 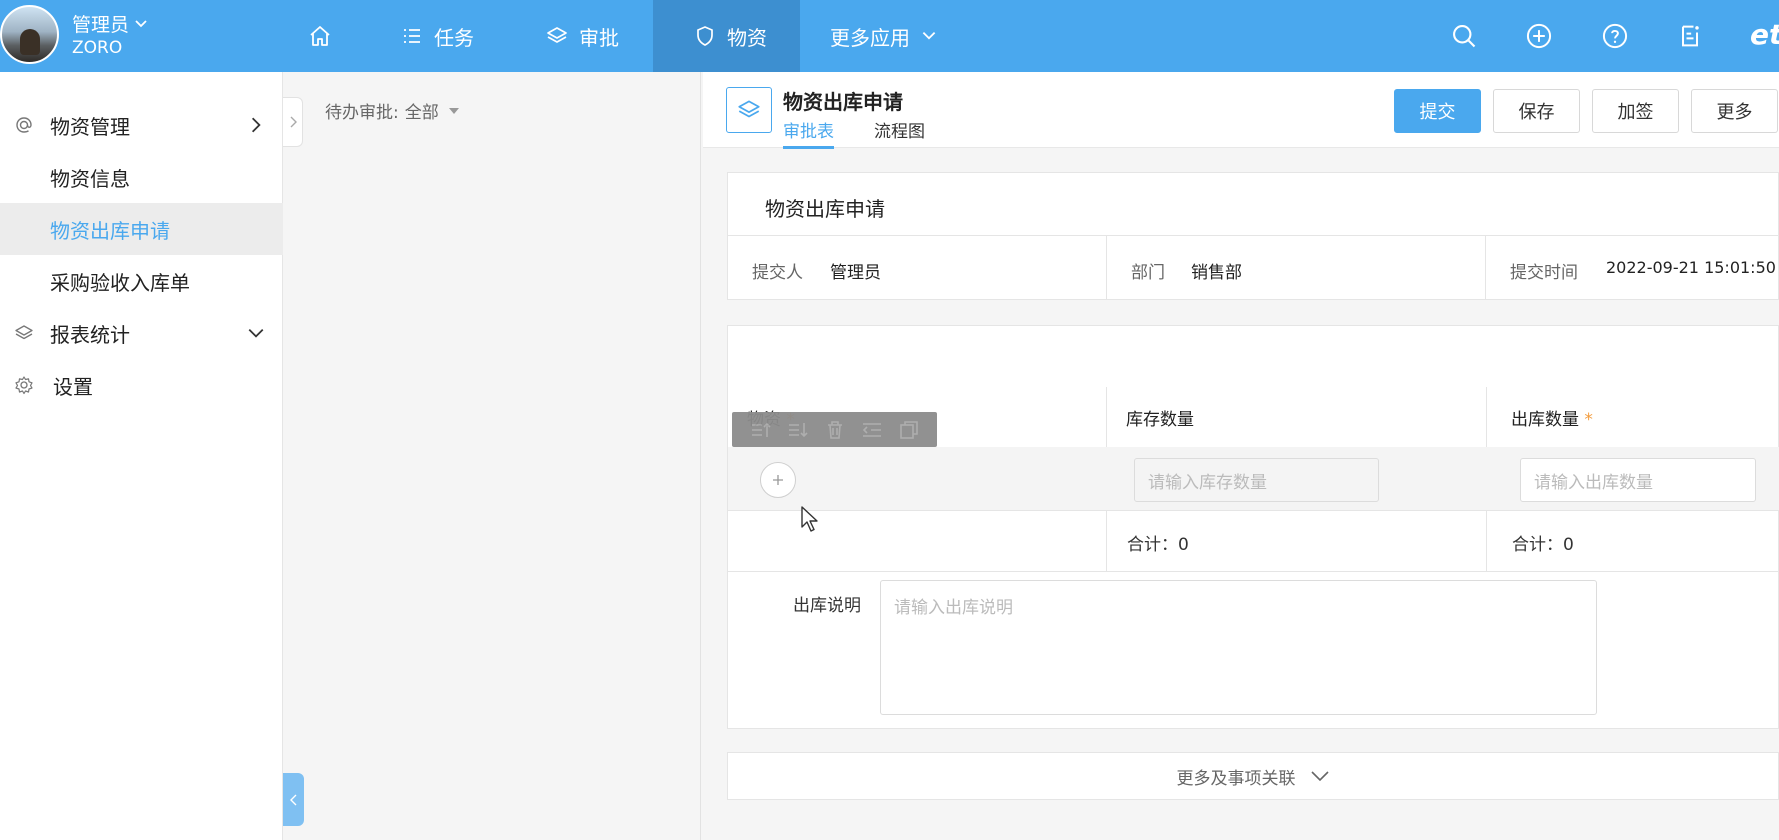 I want to click on collapse-panel-handle, so click(x=293, y=799).